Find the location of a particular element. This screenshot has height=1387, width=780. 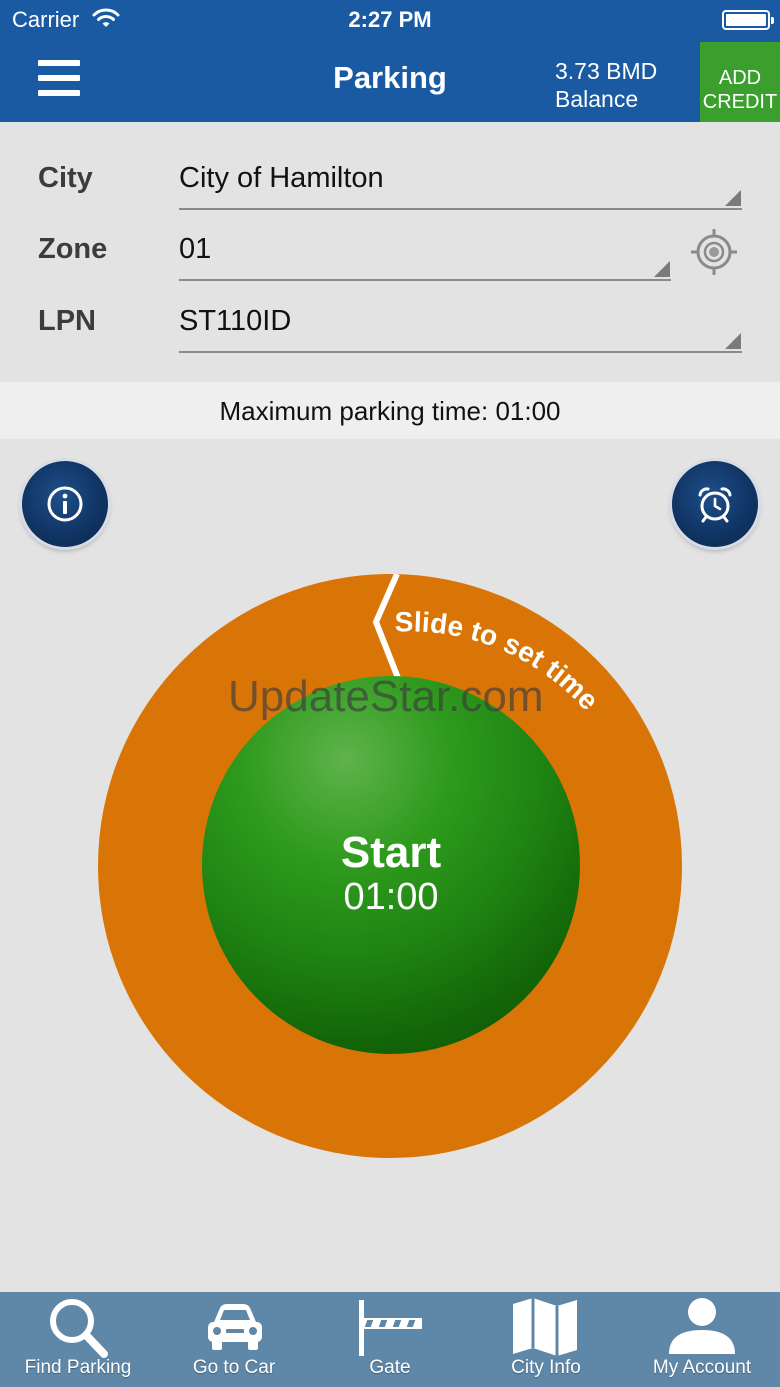

balance-label: Balance is located at coordinates (597, 99).